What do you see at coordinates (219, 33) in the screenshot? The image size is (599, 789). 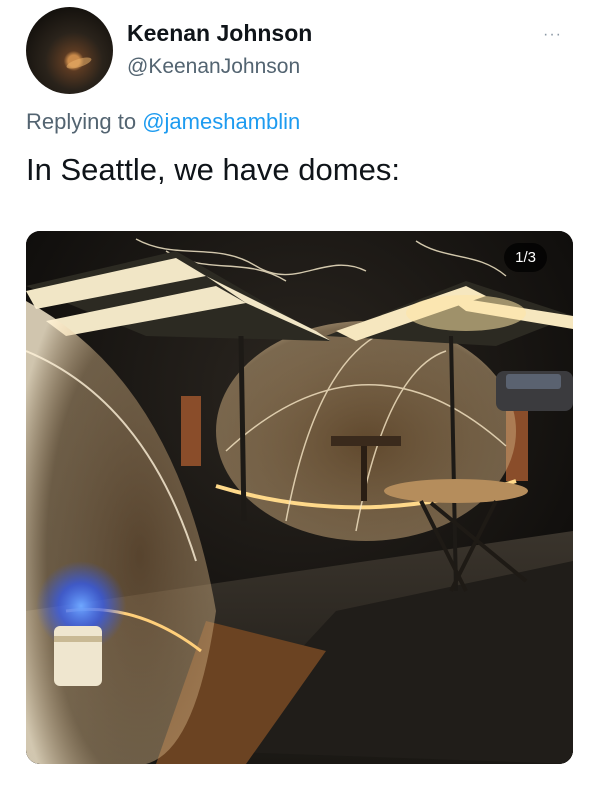 I see `author-name: Keenan Johnson` at bounding box center [219, 33].